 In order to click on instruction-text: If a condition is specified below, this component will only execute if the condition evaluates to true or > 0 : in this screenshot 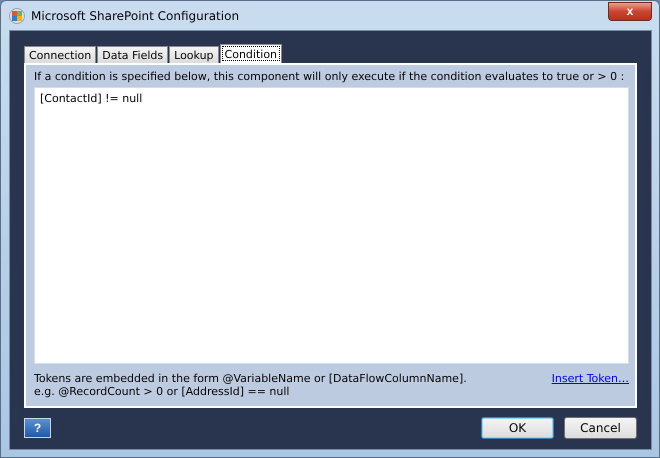, I will do `click(330, 76)`.